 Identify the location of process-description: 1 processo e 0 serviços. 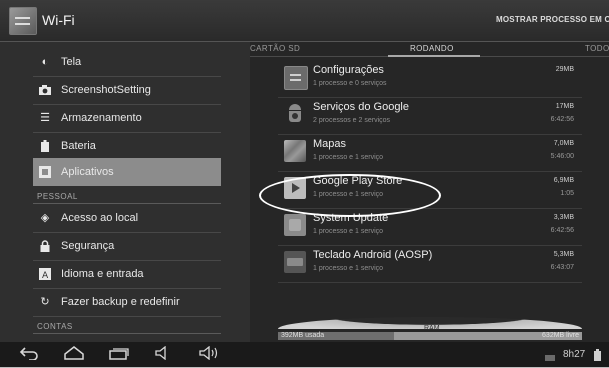
(350, 83).